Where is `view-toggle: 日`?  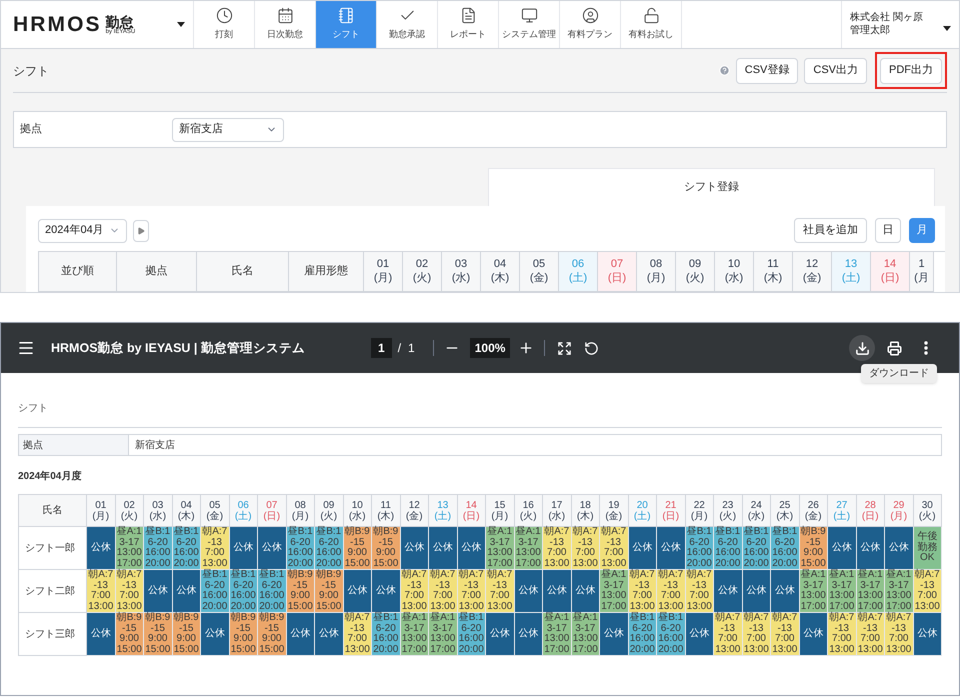
view-toggle: 日 is located at coordinates (888, 230).